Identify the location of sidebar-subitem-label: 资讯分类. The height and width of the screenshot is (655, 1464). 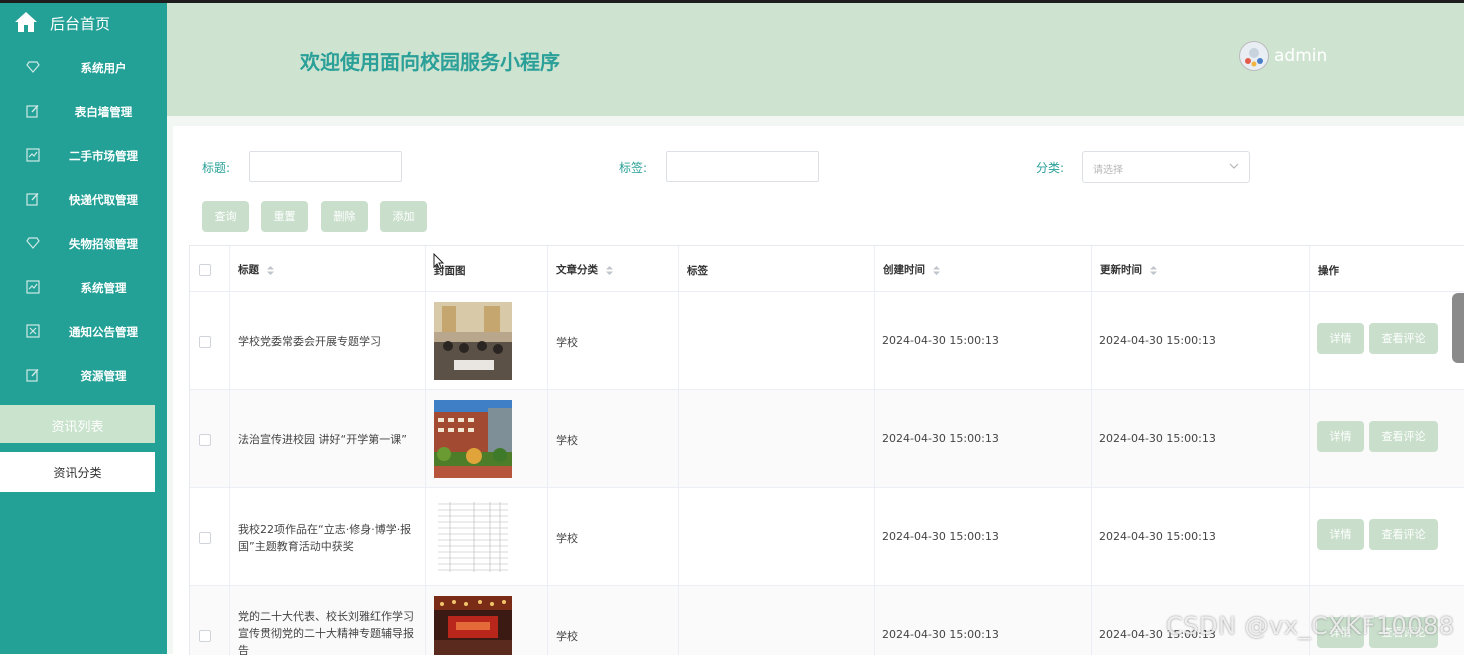
(77, 473).